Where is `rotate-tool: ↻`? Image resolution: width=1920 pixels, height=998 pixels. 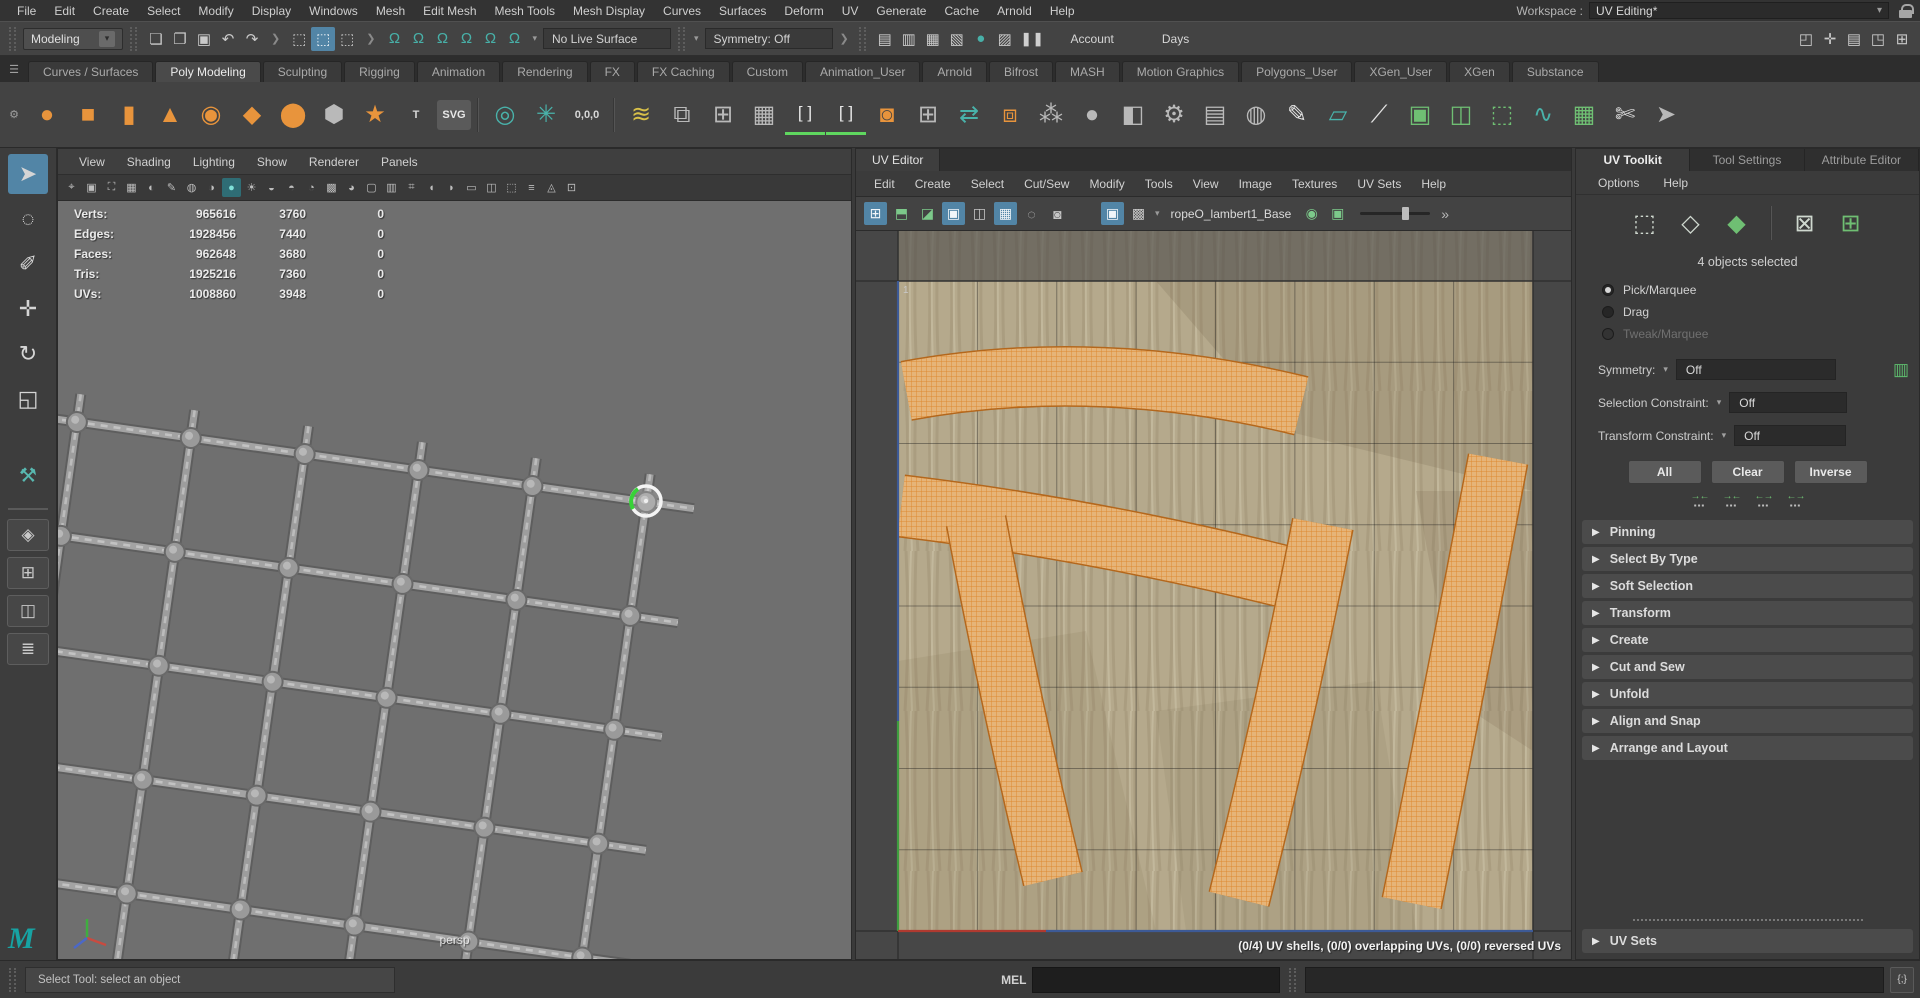 rotate-tool: ↻ is located at coordinates (28, 354).